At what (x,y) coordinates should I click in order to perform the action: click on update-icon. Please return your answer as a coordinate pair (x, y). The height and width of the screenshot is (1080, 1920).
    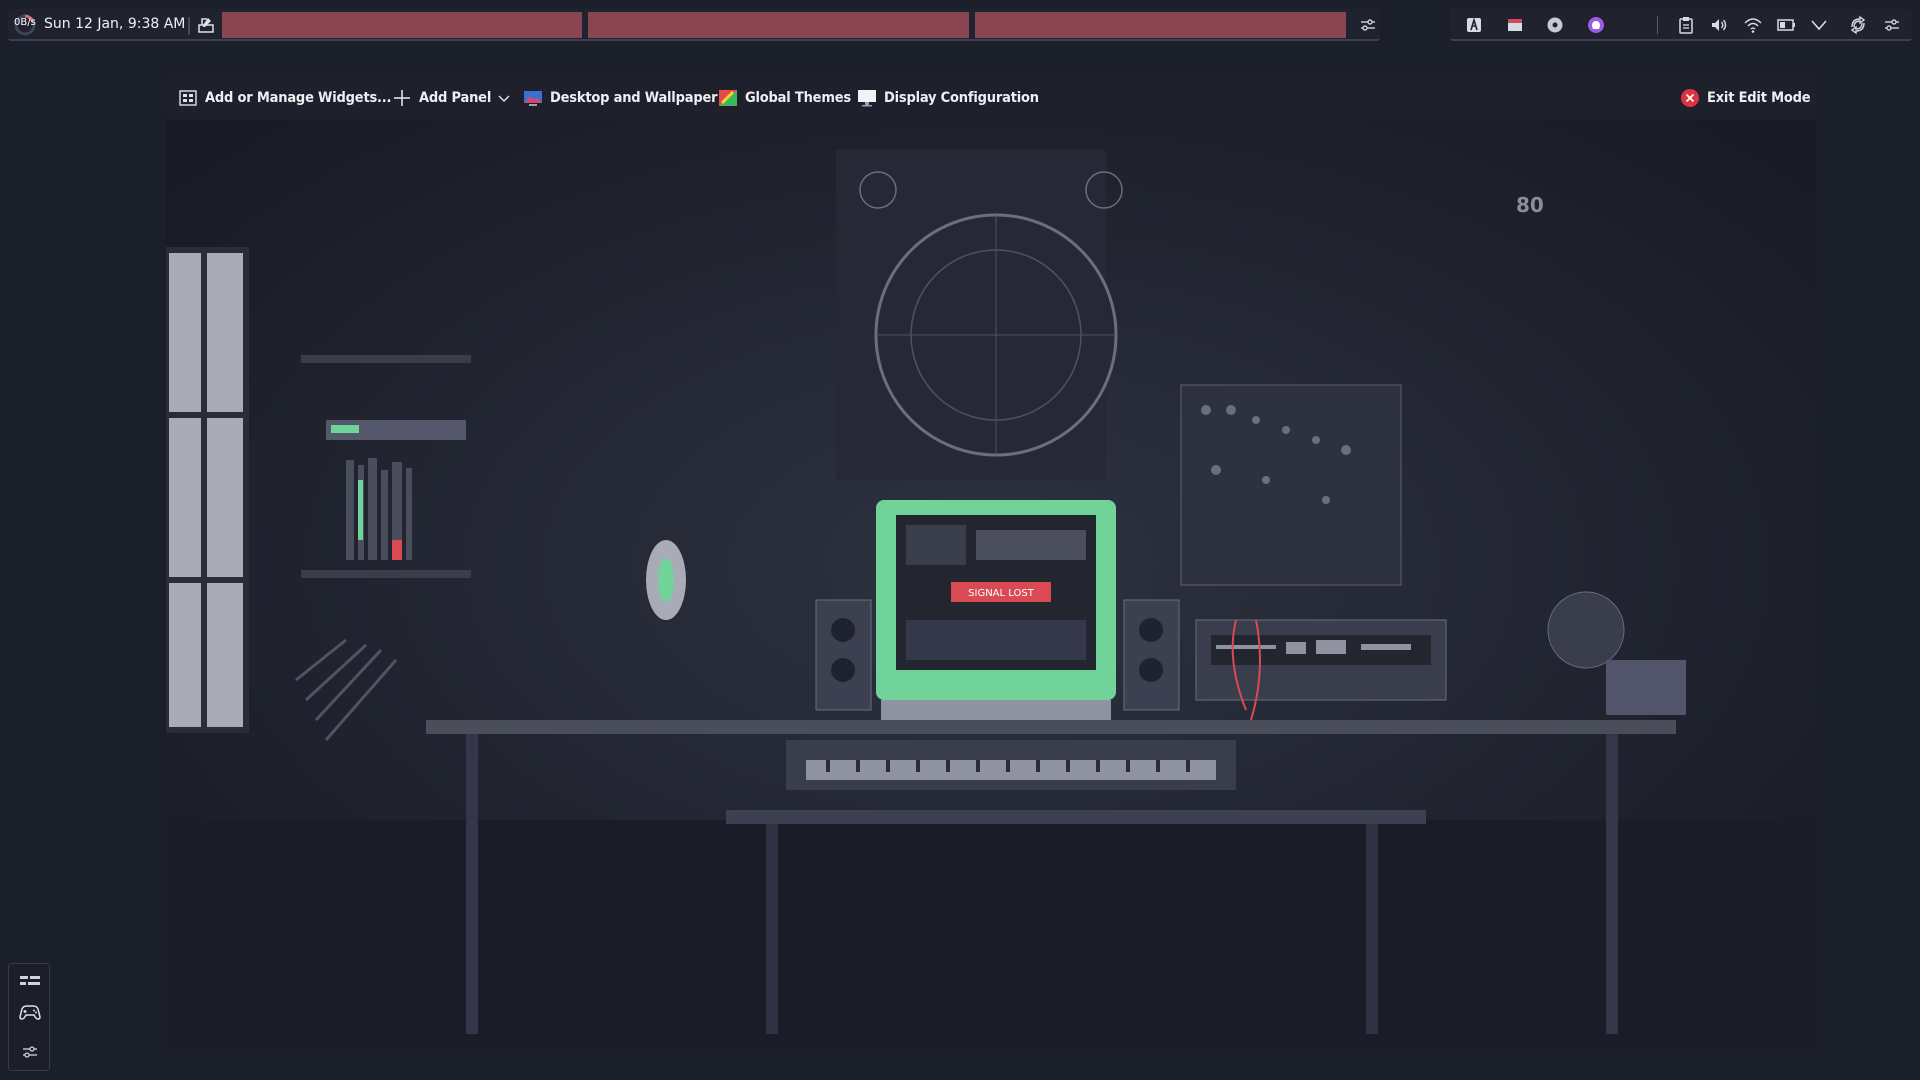
    Looking at the image, I should click on (1858, 25).